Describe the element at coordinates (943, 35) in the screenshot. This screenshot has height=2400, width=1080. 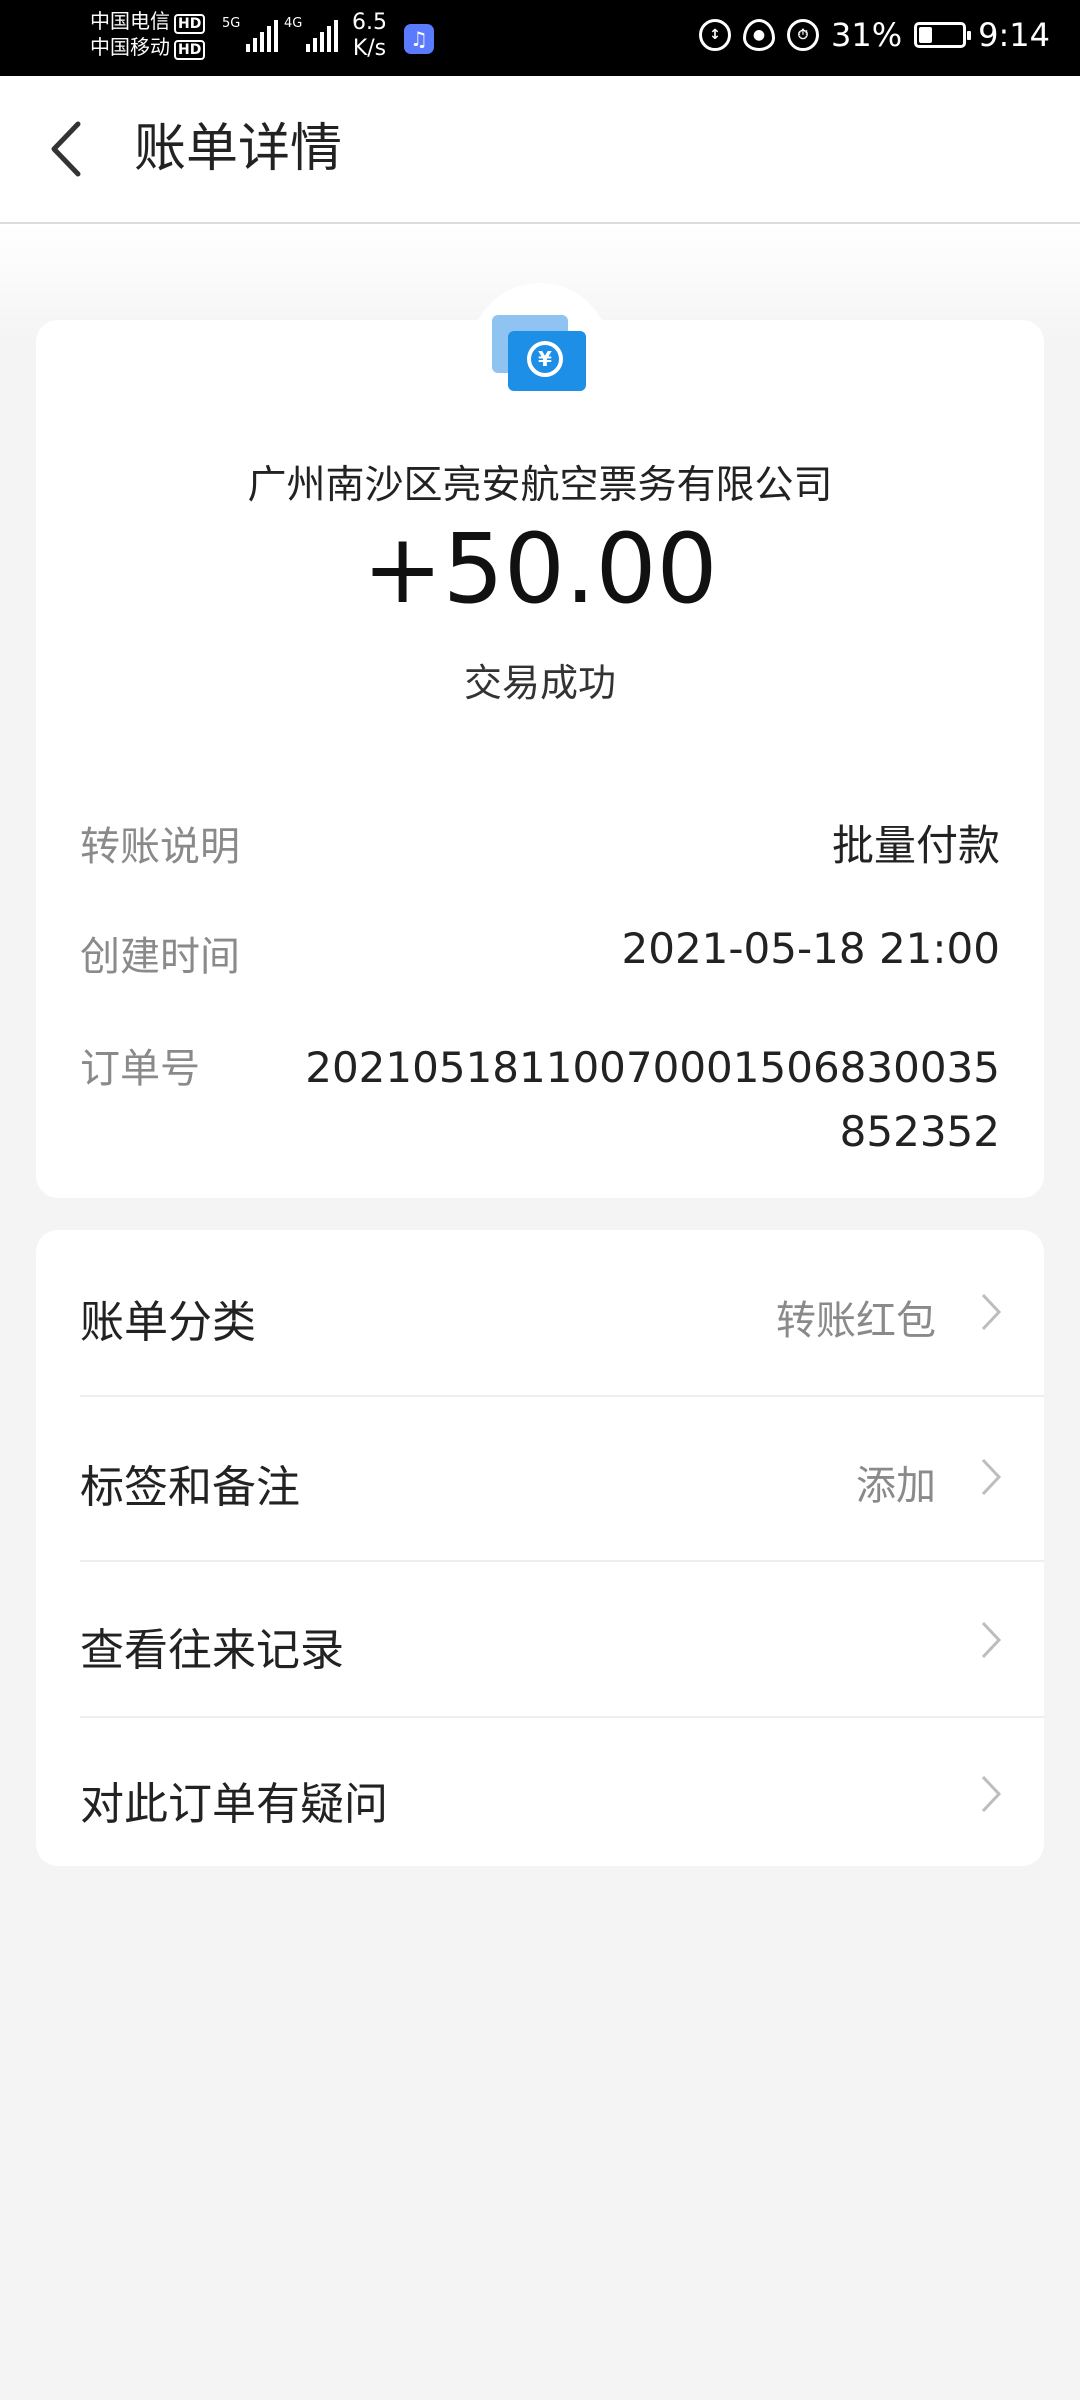
I see `battery-icon` at that location.